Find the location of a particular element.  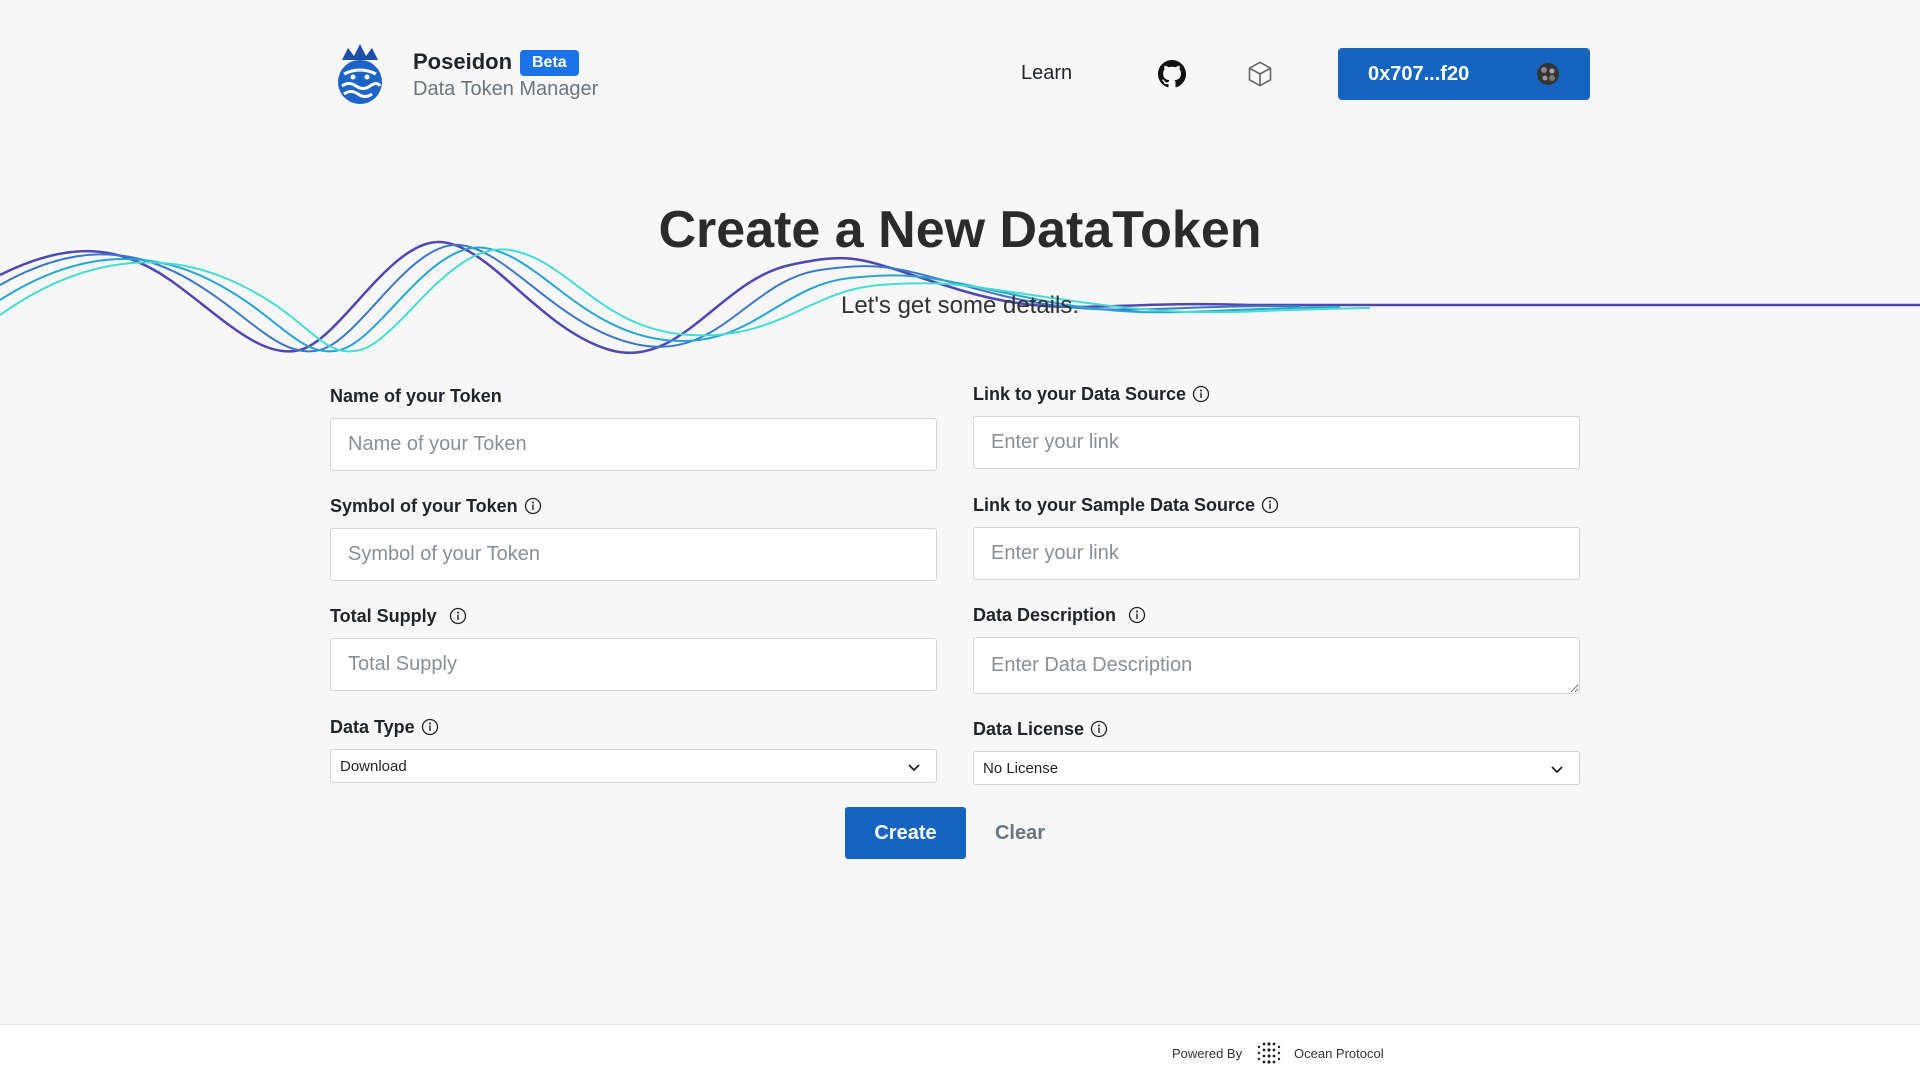

total-supply-input is located at coordinates (633, 664).